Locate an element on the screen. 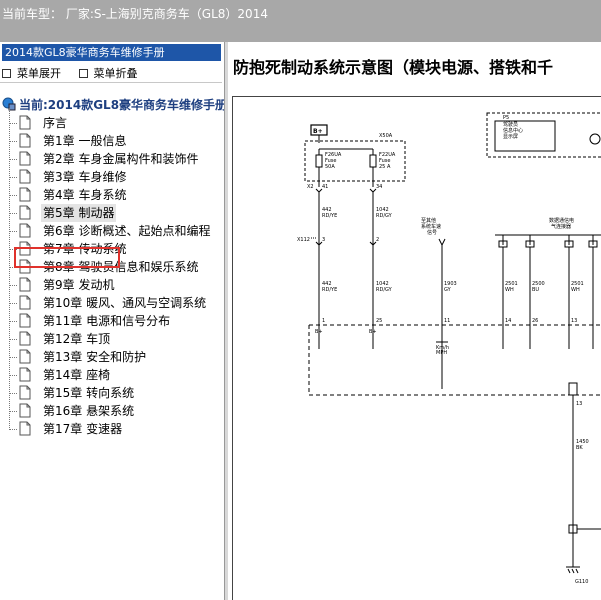  gauge-symbol is located at coordinates (595, 139).